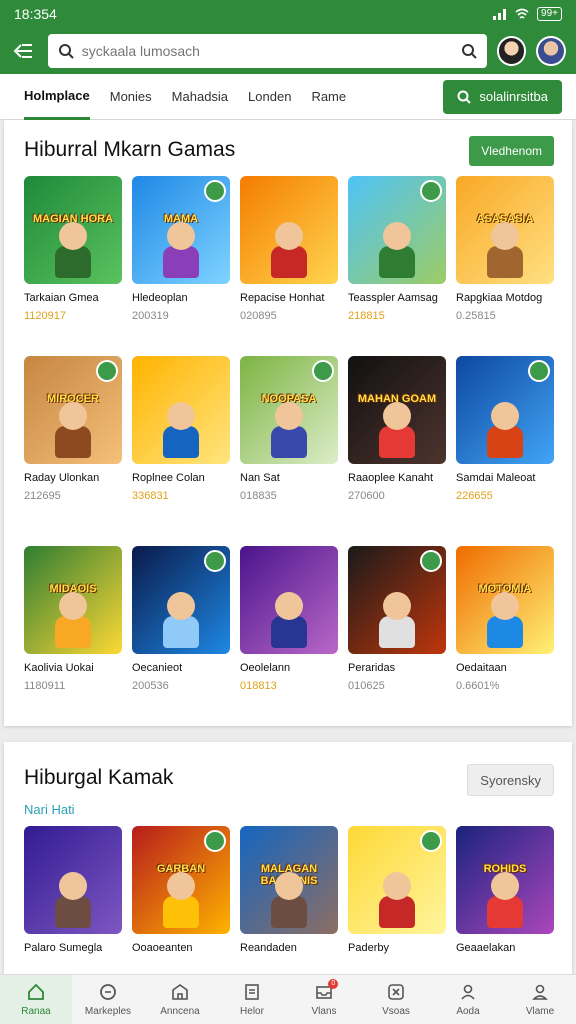  I want to click on game-tile: MOTOMIA Oedaitaan 0.6601%, so click(505, 619).